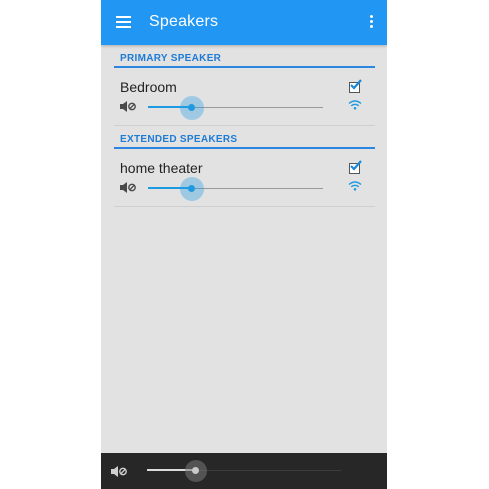 The width and height of the screenshot is (489, 489). Describe the element at coordinates (244, 22) in the screenshot. I see `app-bar: Speakers` at that location.